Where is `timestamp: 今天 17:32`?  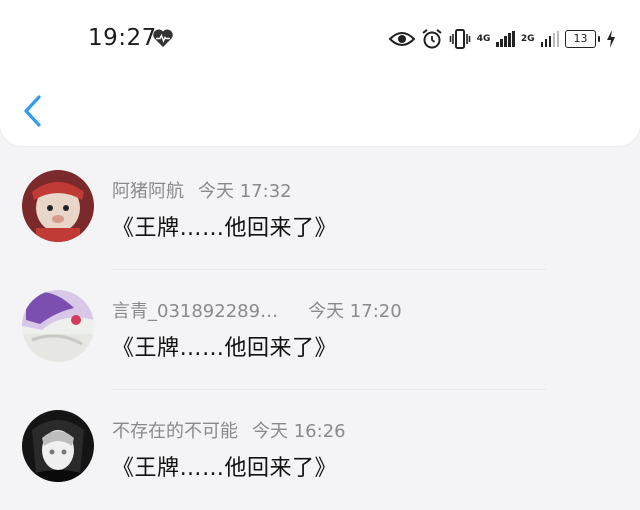 timestamp: 今天 17:32 is located at coordinates (245, 191).